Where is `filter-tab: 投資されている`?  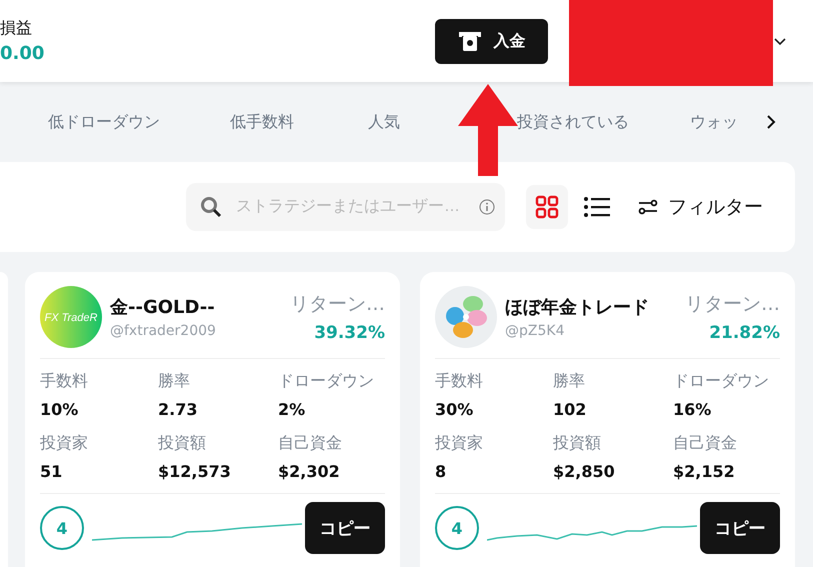
filter-tab: 投資されている is located at coordinates (573, 122).